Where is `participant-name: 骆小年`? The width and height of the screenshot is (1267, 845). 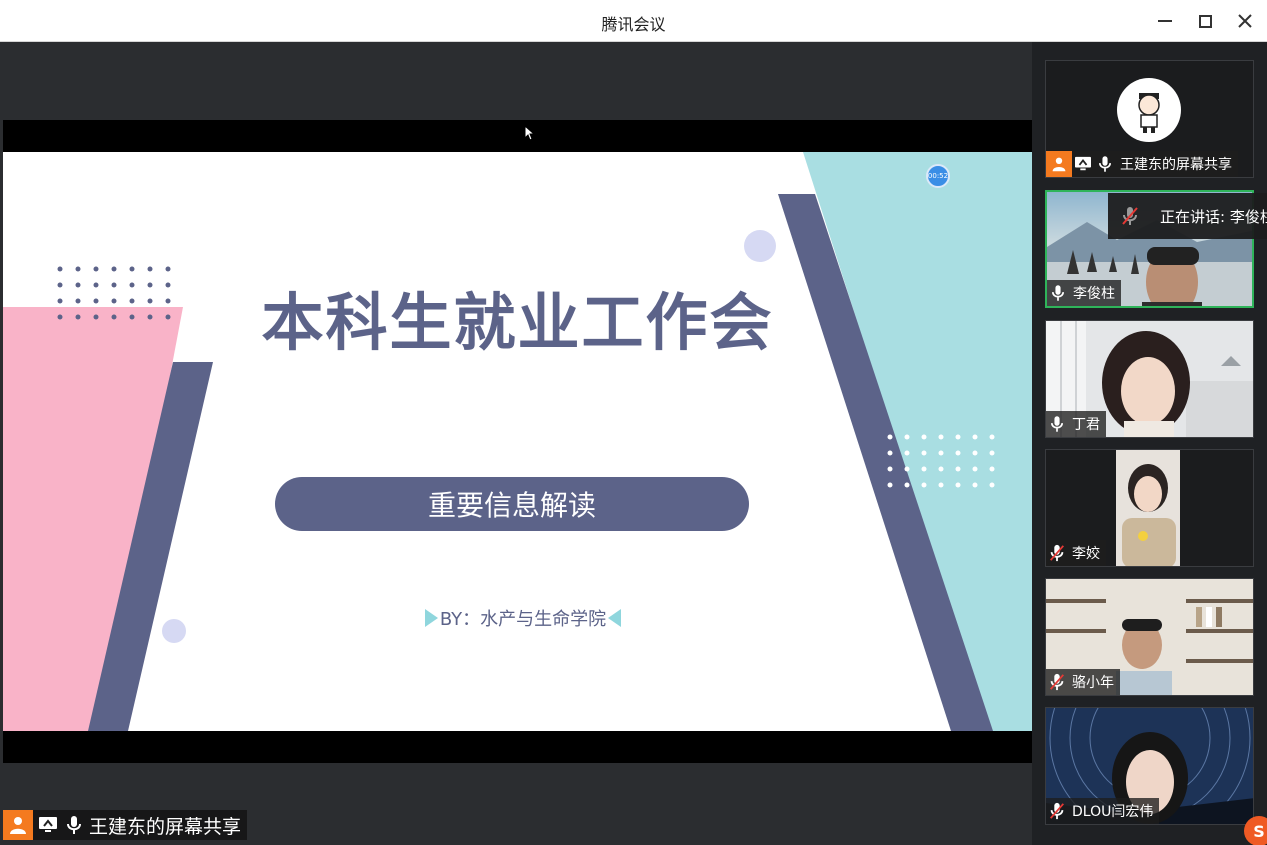 participant-name: 骆小年 is located at coordinates (1093, 683).